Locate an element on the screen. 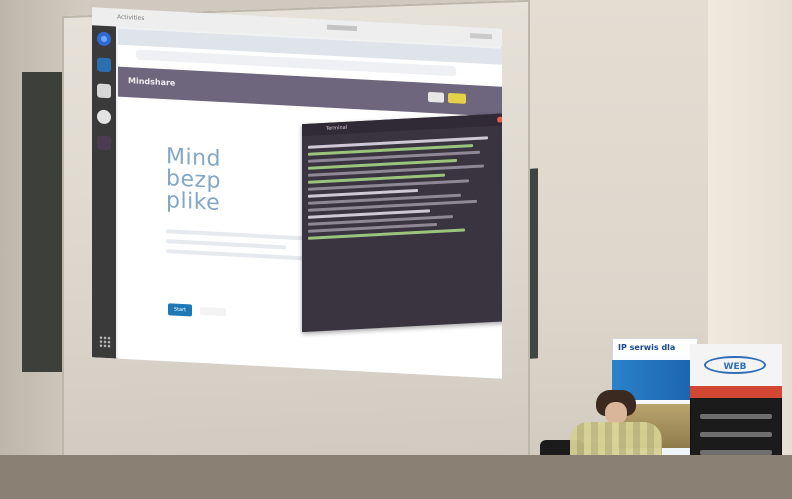 This screenshot has height=499, width=792. secondary-button is located at coordinates (213, 311).